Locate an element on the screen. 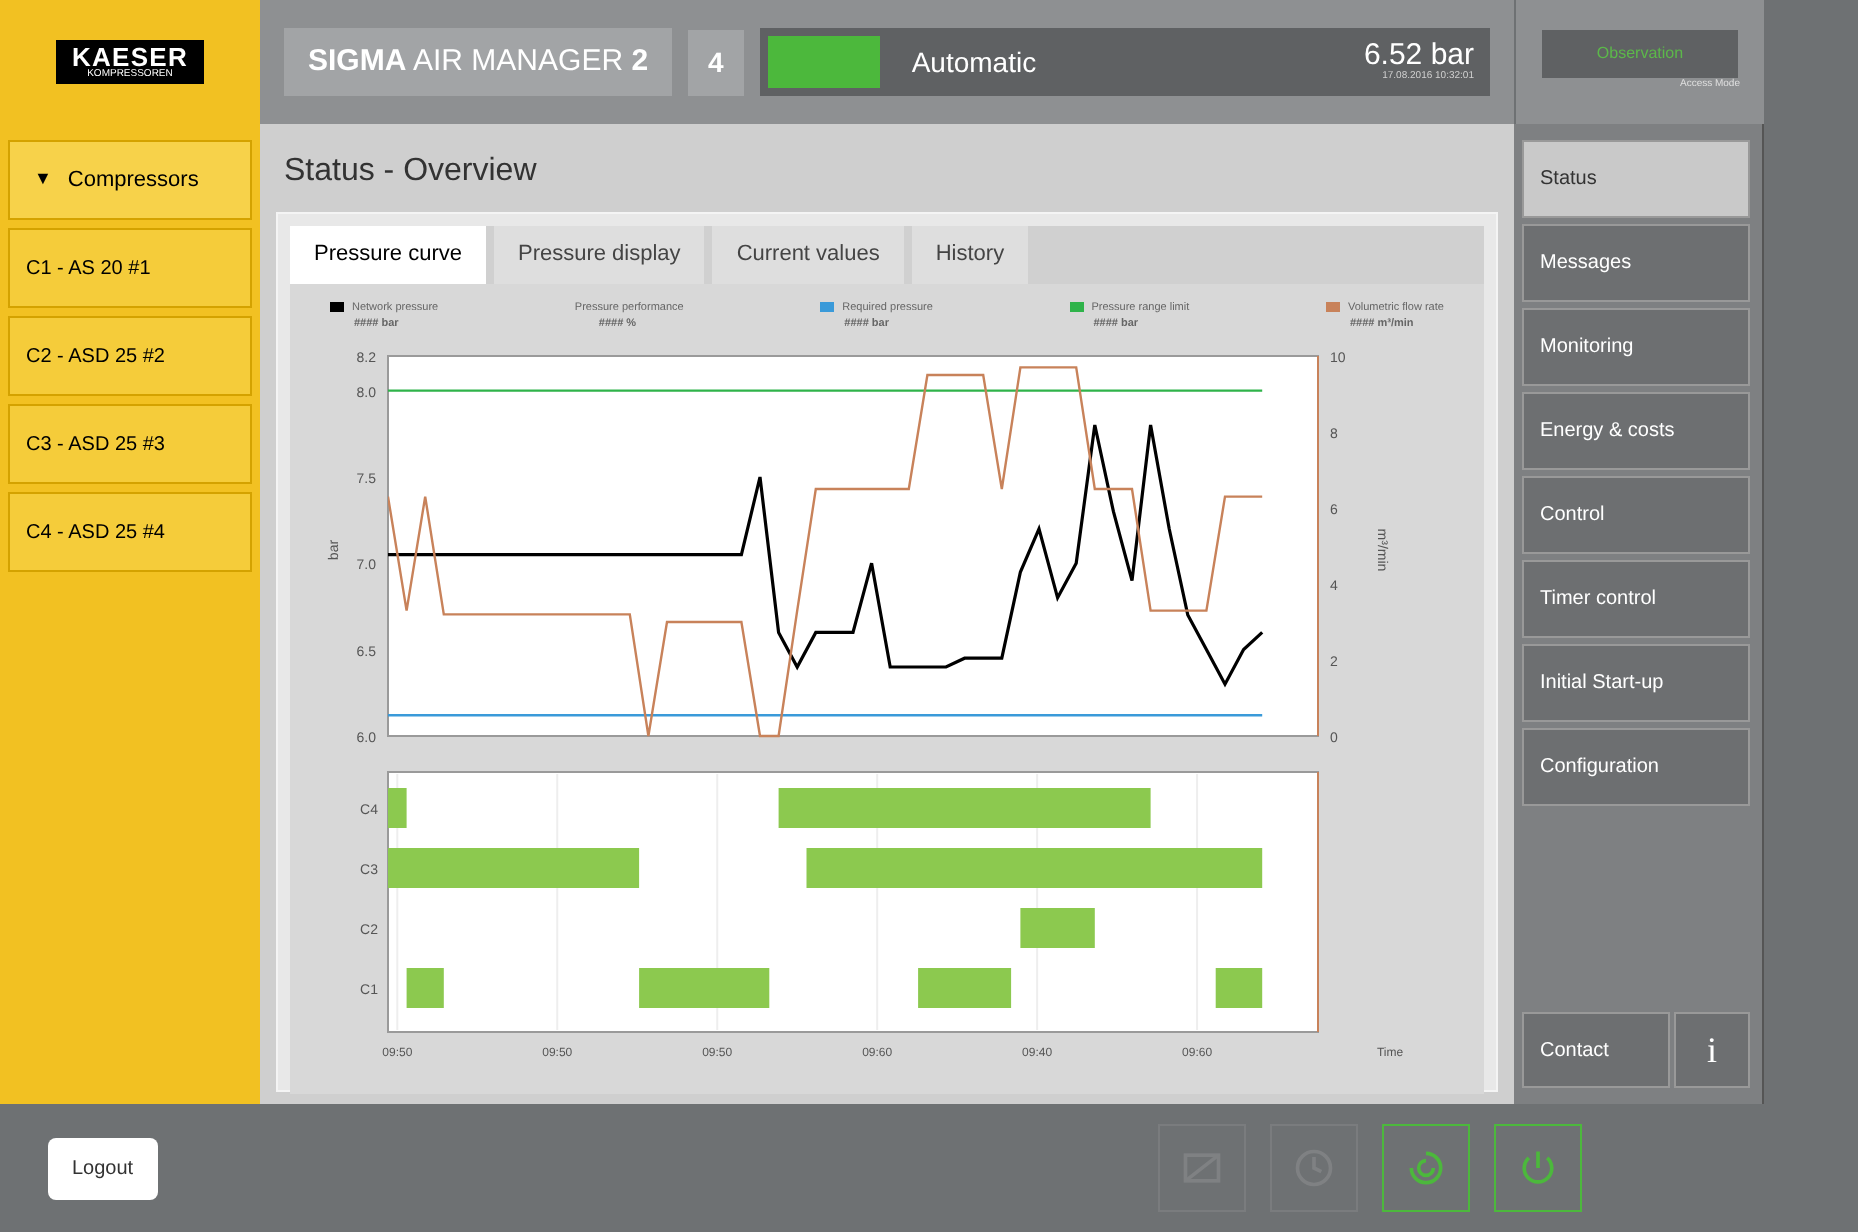 The image size is (1858, 1232). nav-item: Initial Start-up is located at coordinates (1636, 683).